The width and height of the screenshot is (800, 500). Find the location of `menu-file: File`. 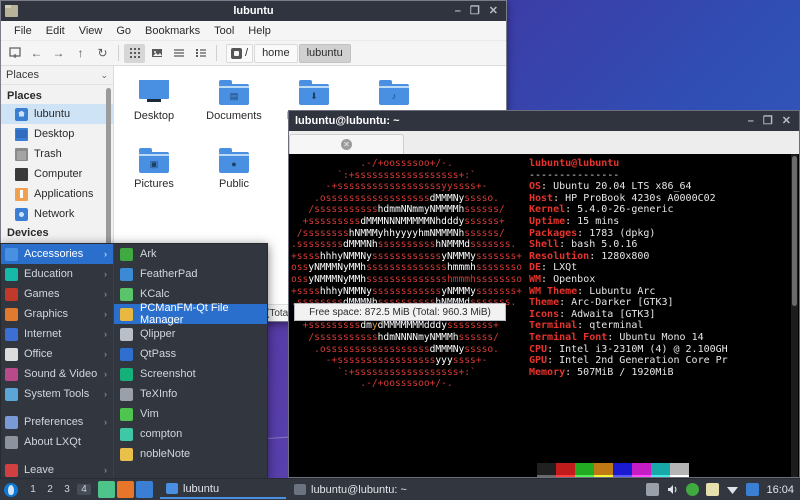

menu-file: File is located at coordinates (23, 31).